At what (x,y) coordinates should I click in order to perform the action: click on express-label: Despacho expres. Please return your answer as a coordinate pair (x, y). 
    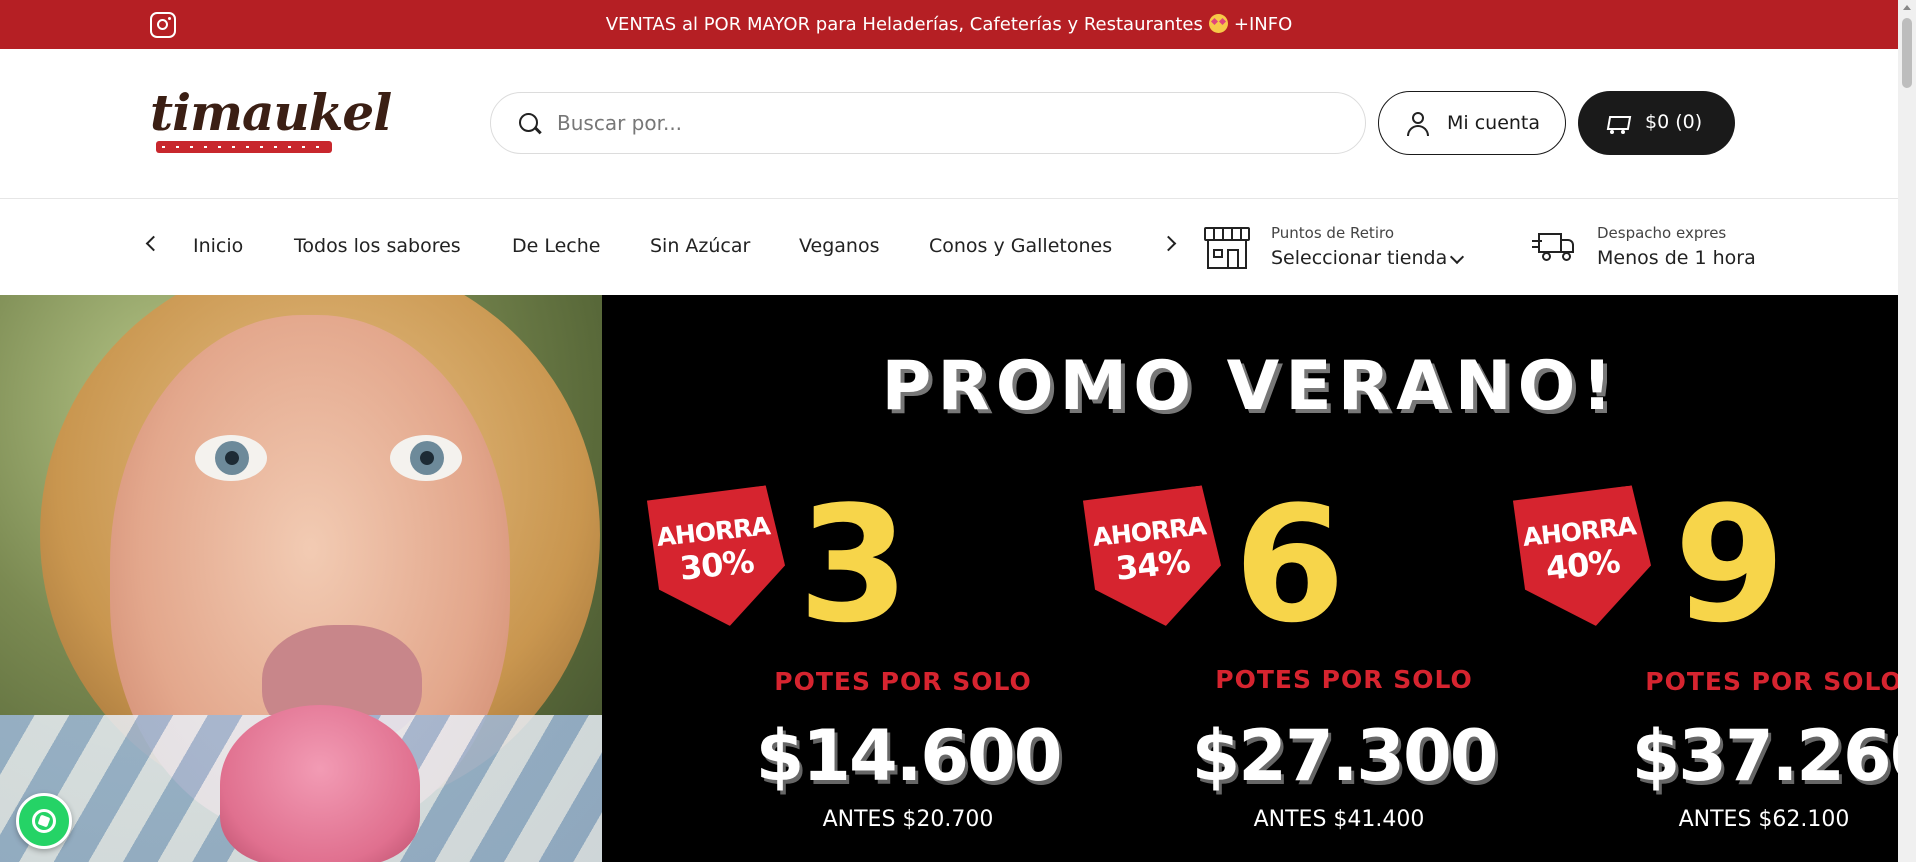
    Looking at the image, I should click on (1662, 233).